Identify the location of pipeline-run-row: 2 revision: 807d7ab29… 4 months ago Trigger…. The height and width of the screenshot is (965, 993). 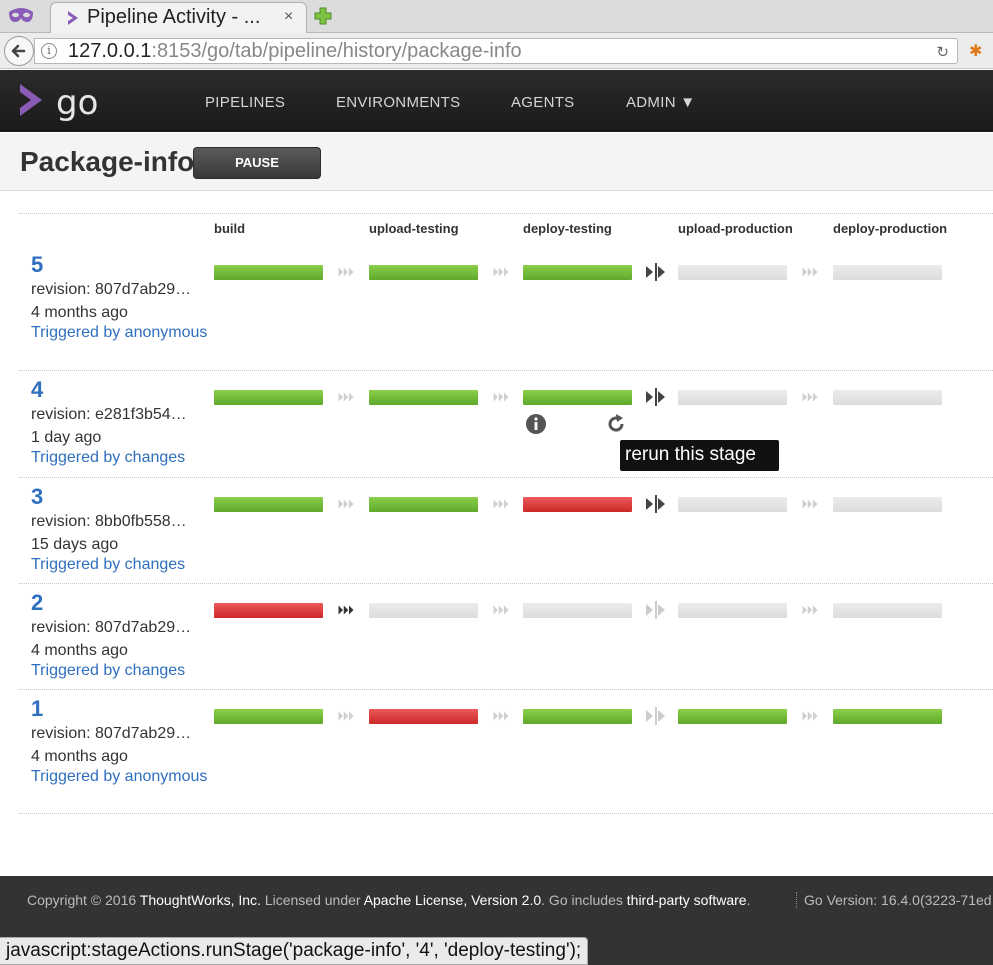
(506, 637).